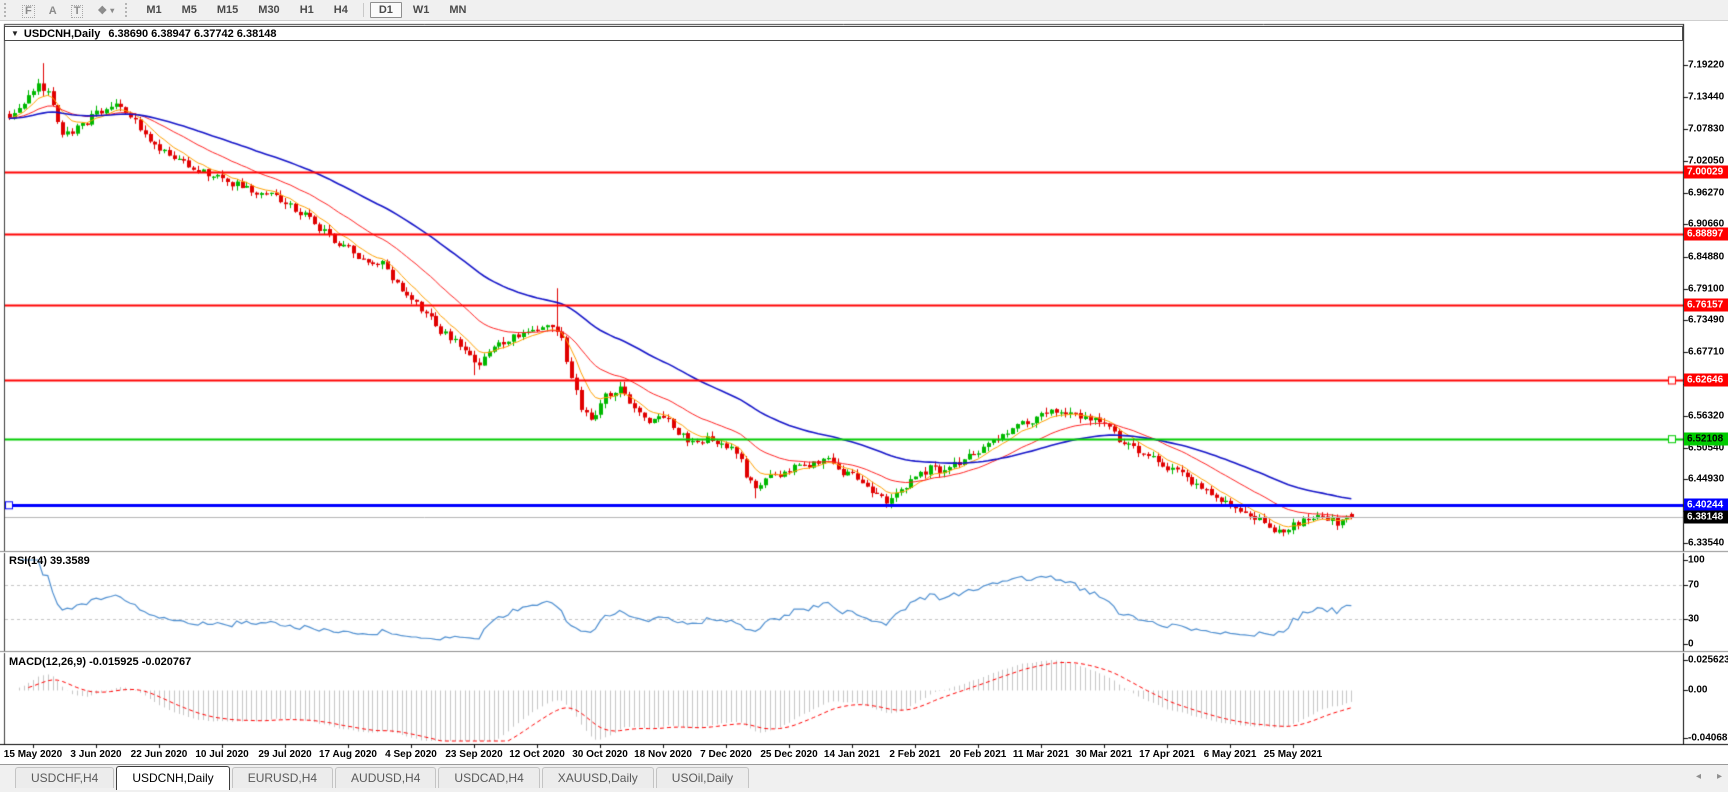 The image size is (1728, 792). I want to click on date-axis-label: 17 Aug 2020, so click(348, 754).